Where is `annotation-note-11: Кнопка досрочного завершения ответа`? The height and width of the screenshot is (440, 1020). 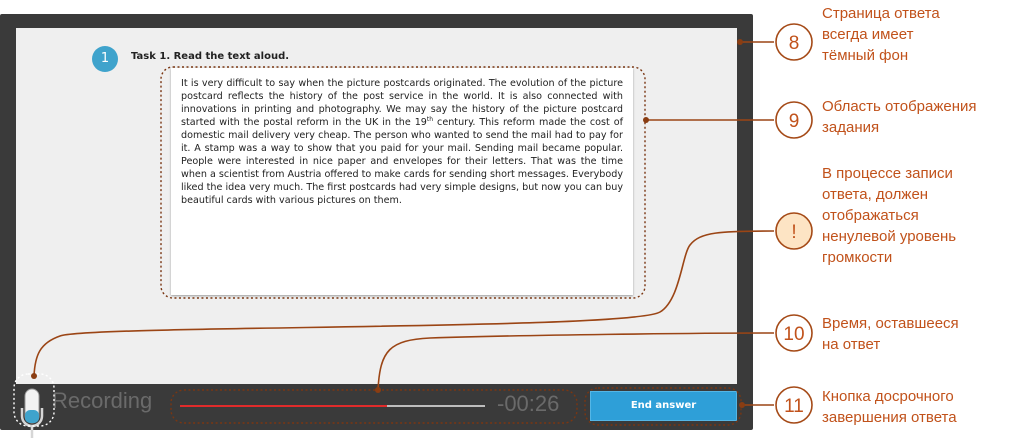 annotation-note-11: Кнопка досрочного завершения ответа is located at coordinates (889, 407).